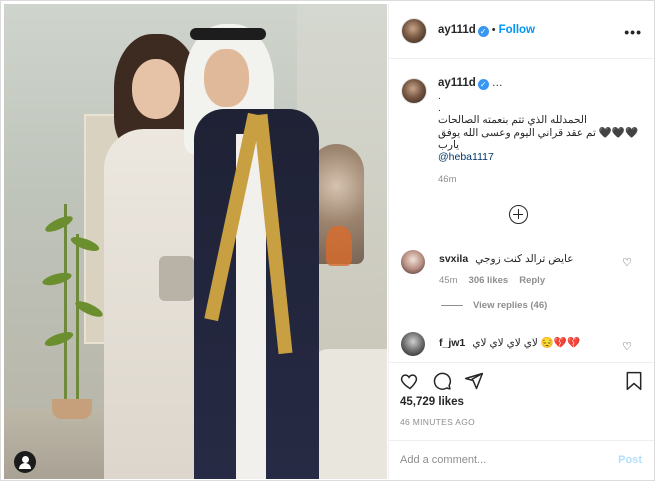 Image resolution: width=655 pixels, height=481 pixels. I want to click on groom-face, so click(226, 78).